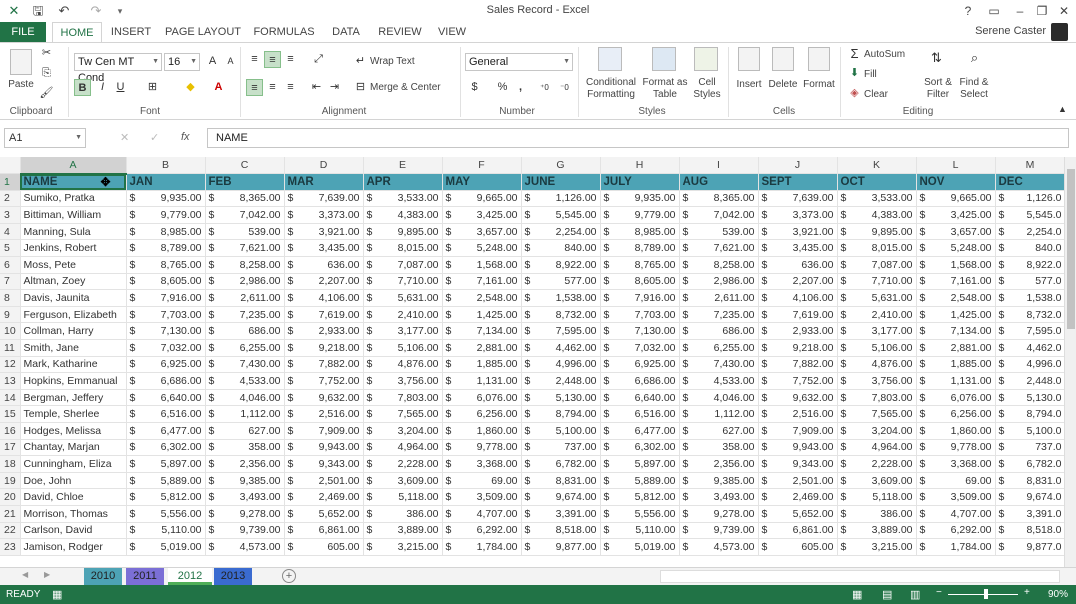 The width and height of the screenshot is (1076, 604). Describe the element at coordinates (245, 182) in the screenshot. I see `header-cell: FEB` at that location.